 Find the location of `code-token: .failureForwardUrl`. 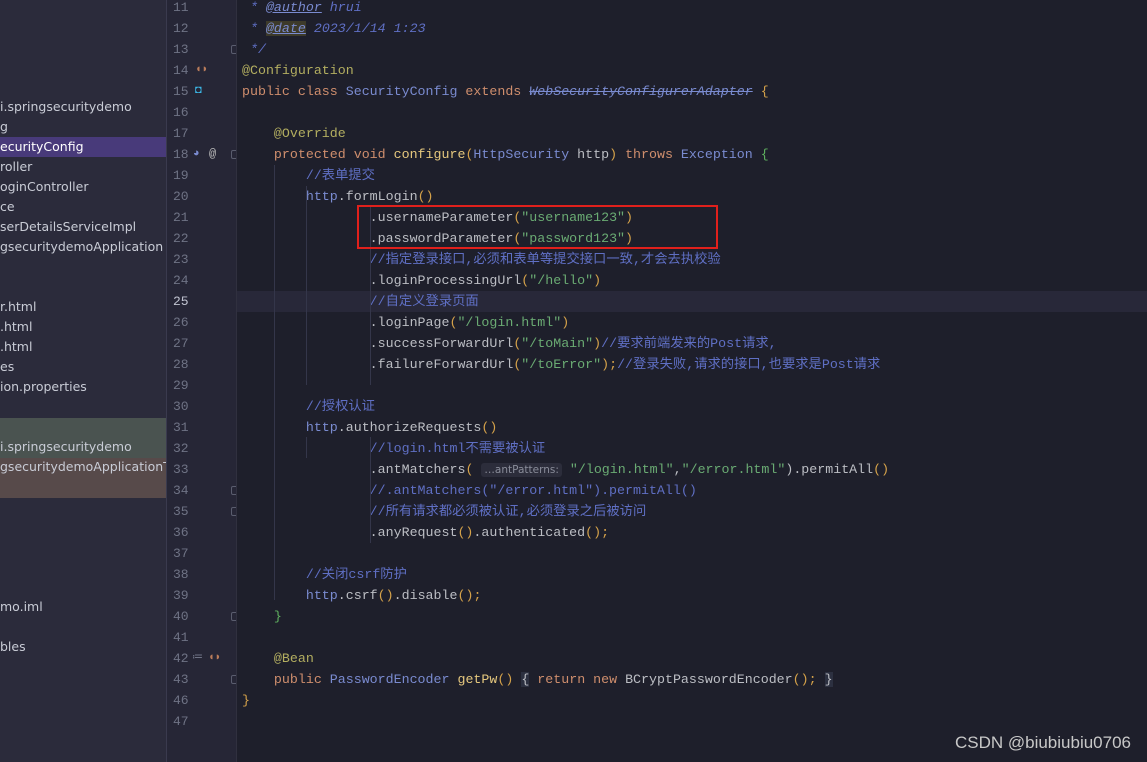

code-token: .failureForwardUrl is located at coordinates (378, 364).